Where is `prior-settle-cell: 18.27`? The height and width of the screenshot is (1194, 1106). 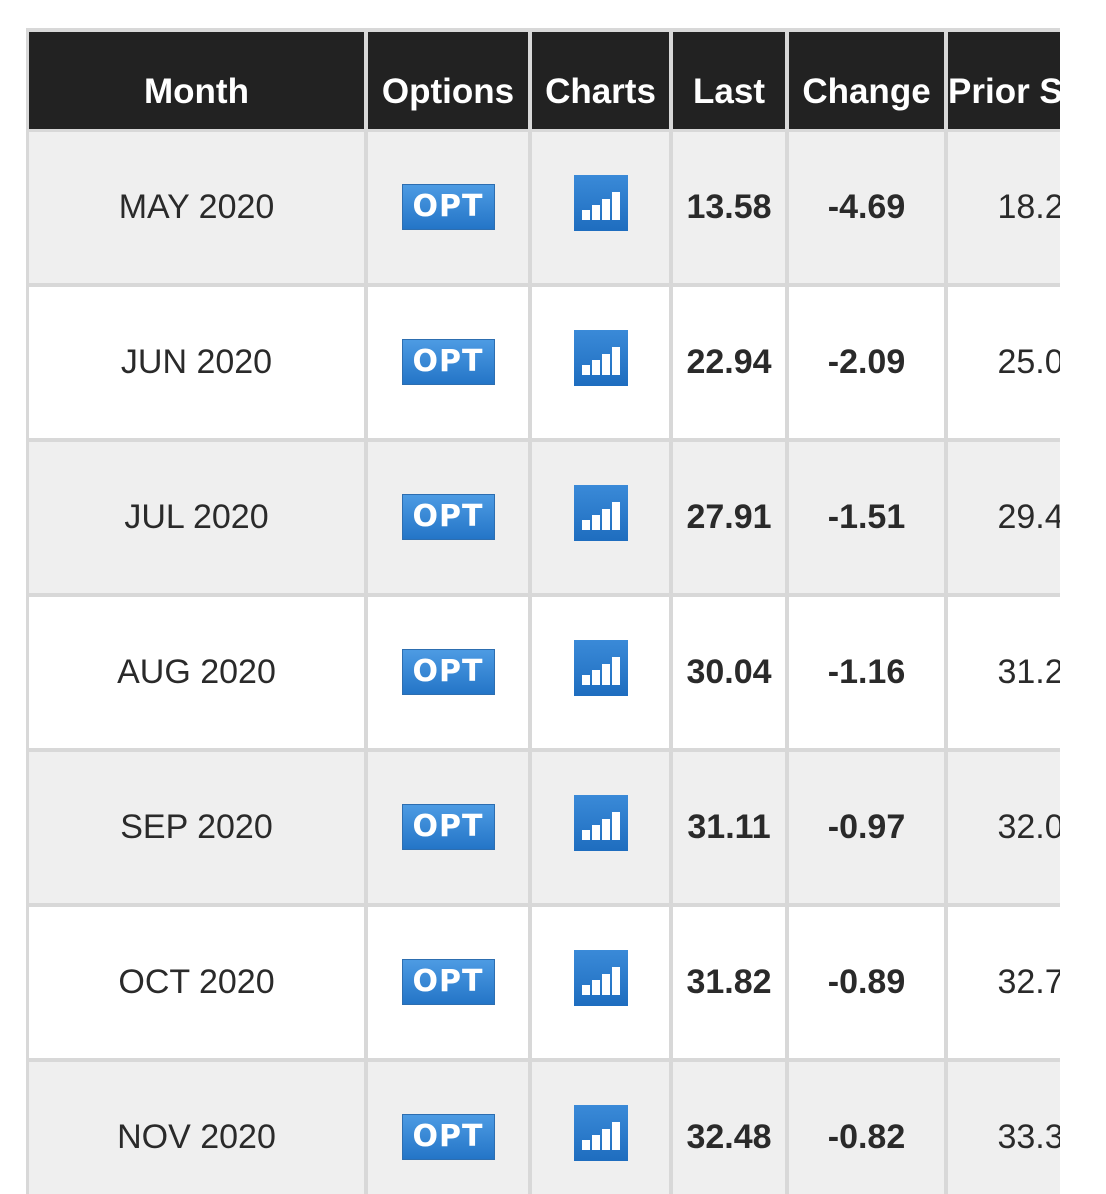
prior-settle-cell: 18.27 is located at coordinates (1004, 209).